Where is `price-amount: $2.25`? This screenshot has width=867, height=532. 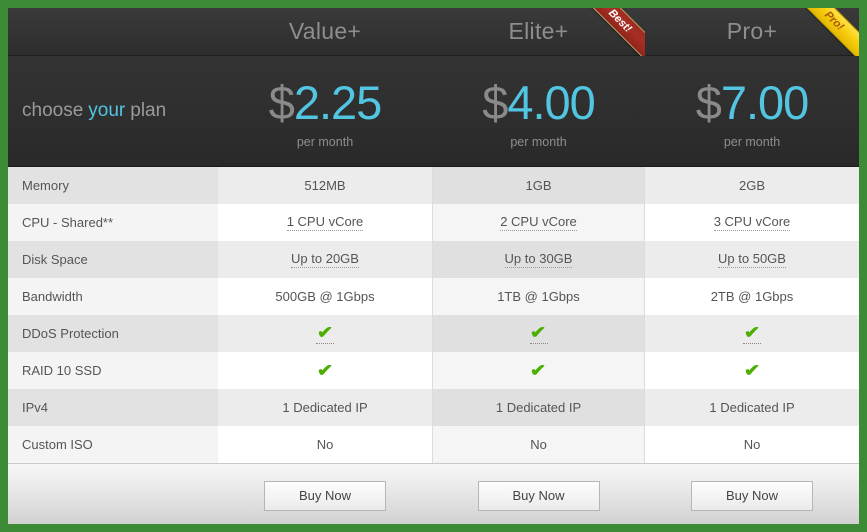
price-amount: $2.25 is located at coordinates (325, 102).